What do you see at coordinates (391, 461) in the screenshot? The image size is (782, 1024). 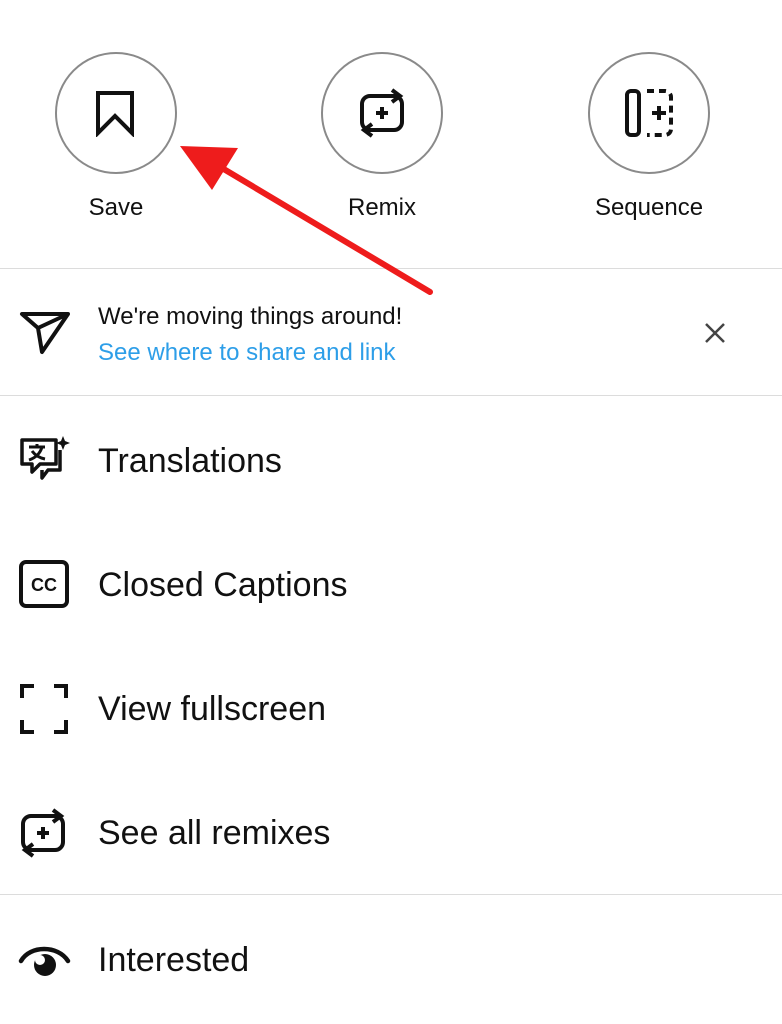 I see `menu-item-translations: Translations` at bounding box center [391, 461].